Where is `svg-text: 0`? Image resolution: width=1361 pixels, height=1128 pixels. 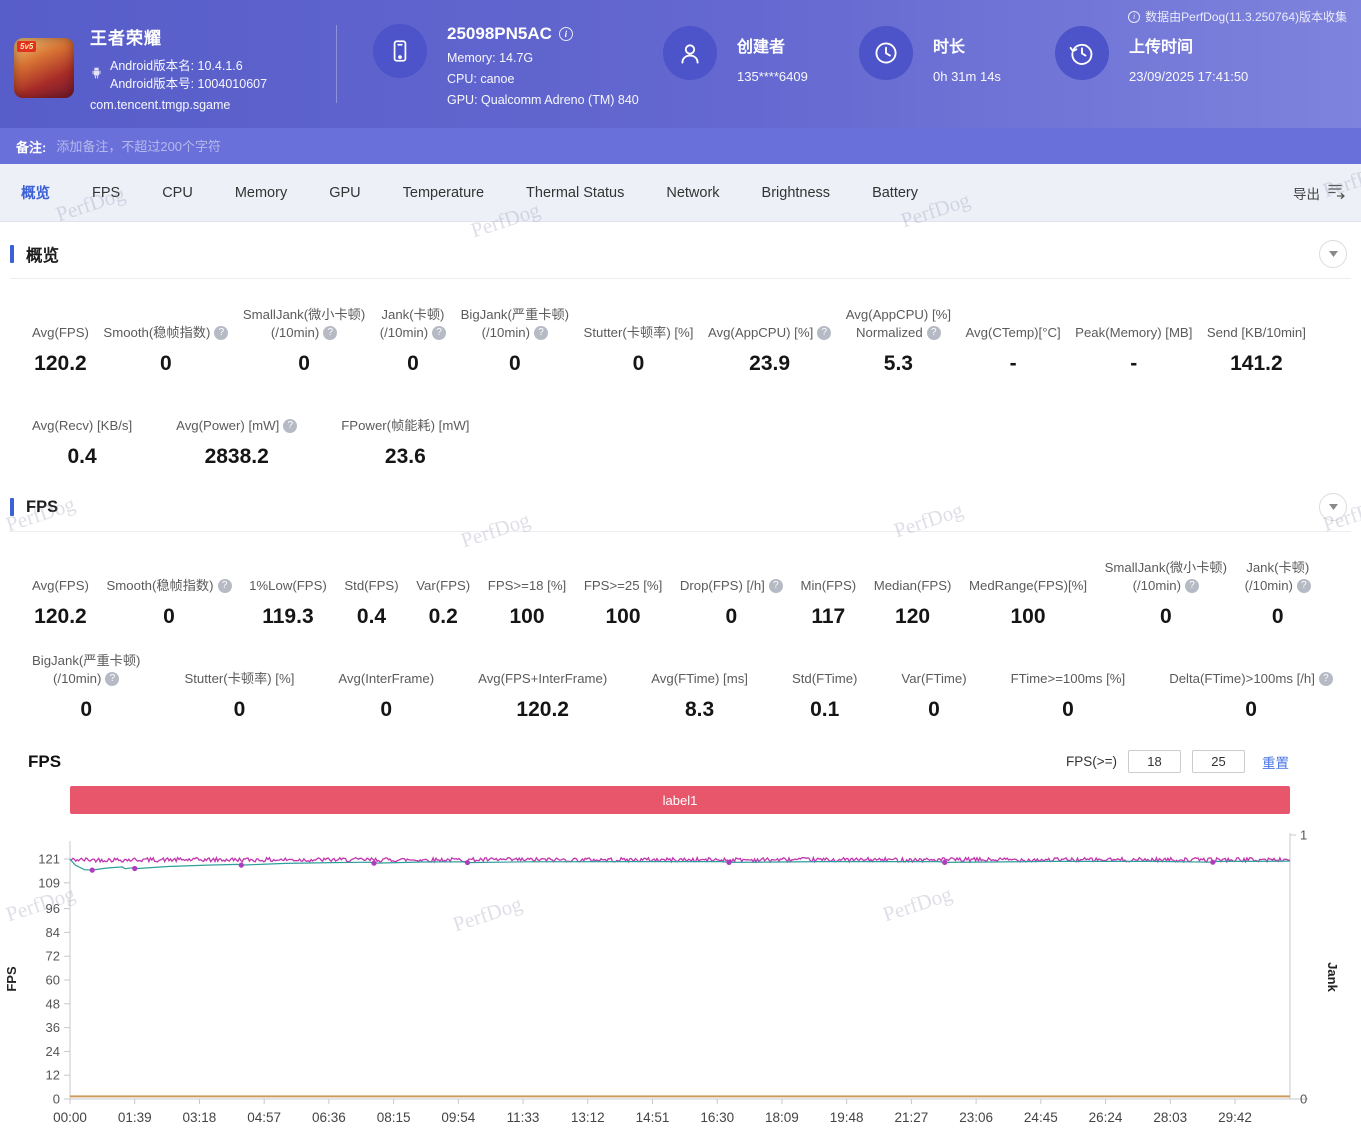
svg-text: 0 is located at coordinates (56, 1099).